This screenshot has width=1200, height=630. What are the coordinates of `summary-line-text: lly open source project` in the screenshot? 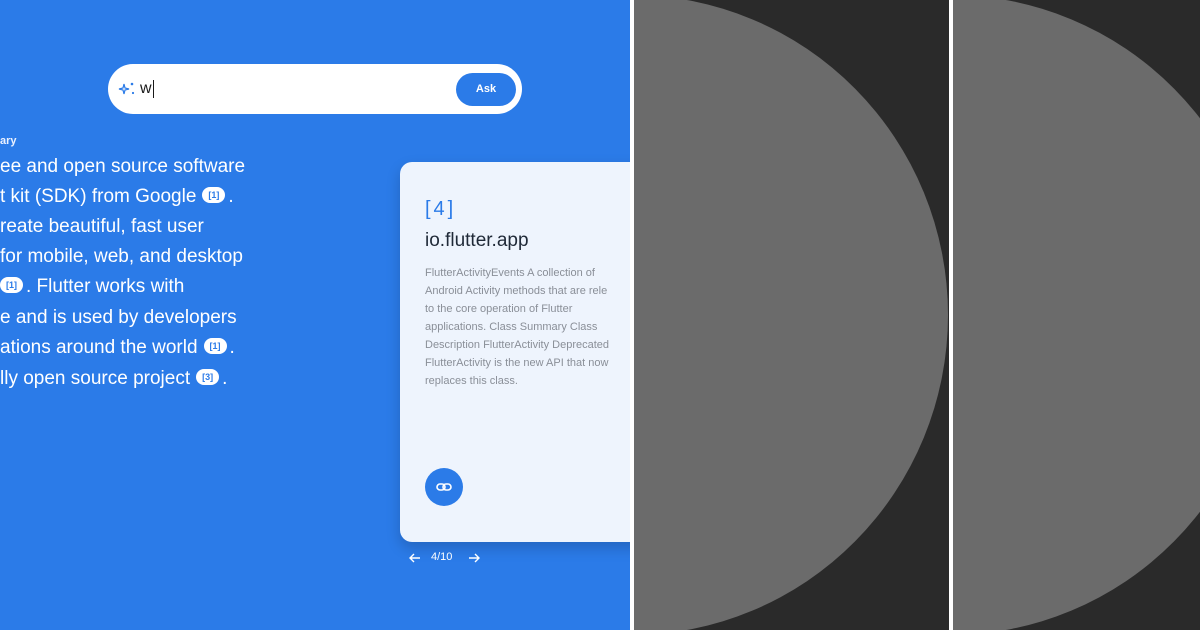 It's located at (95, 378).